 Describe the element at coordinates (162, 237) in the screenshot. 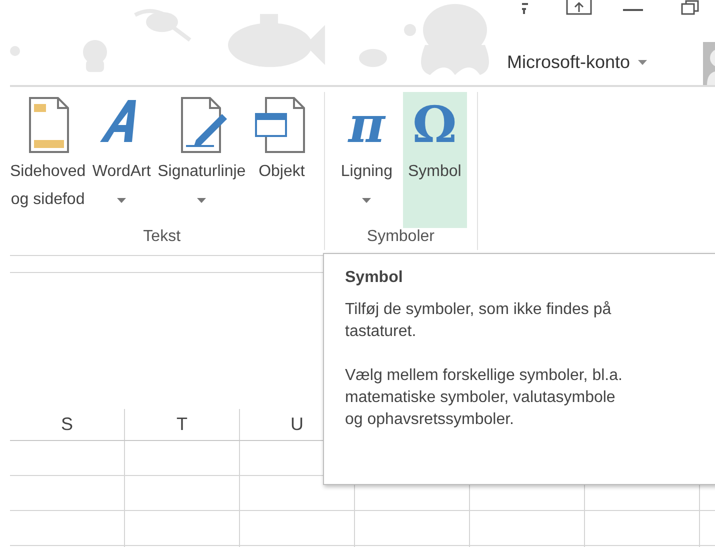

I see `group-label: Tekst` at that location.